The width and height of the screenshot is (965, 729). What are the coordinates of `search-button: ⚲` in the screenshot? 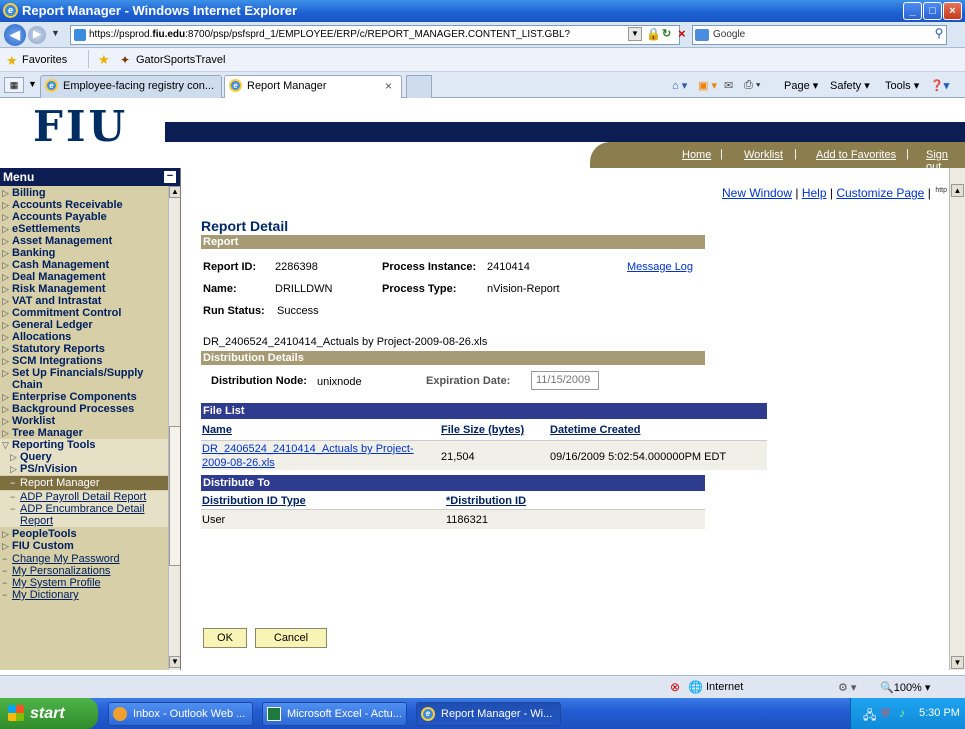 It's located at (939, 35).